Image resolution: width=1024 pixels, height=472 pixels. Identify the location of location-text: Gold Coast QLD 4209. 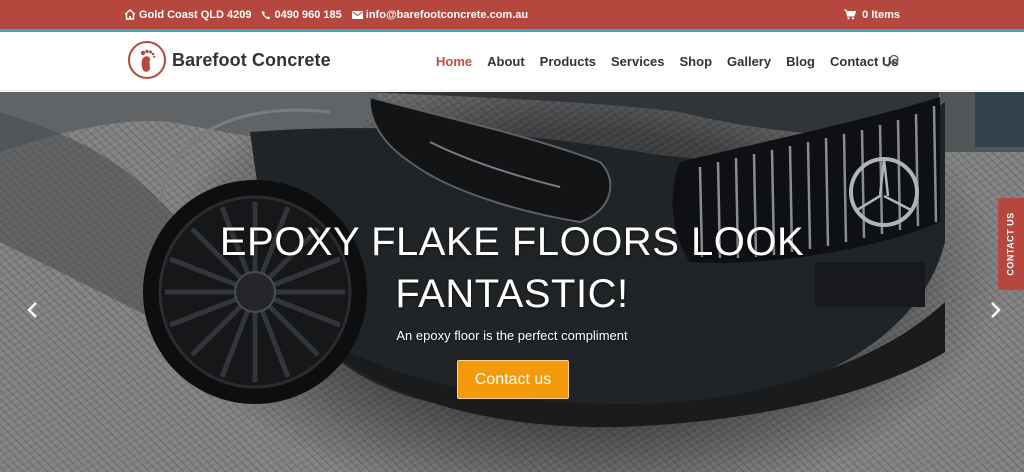
(195, 14).